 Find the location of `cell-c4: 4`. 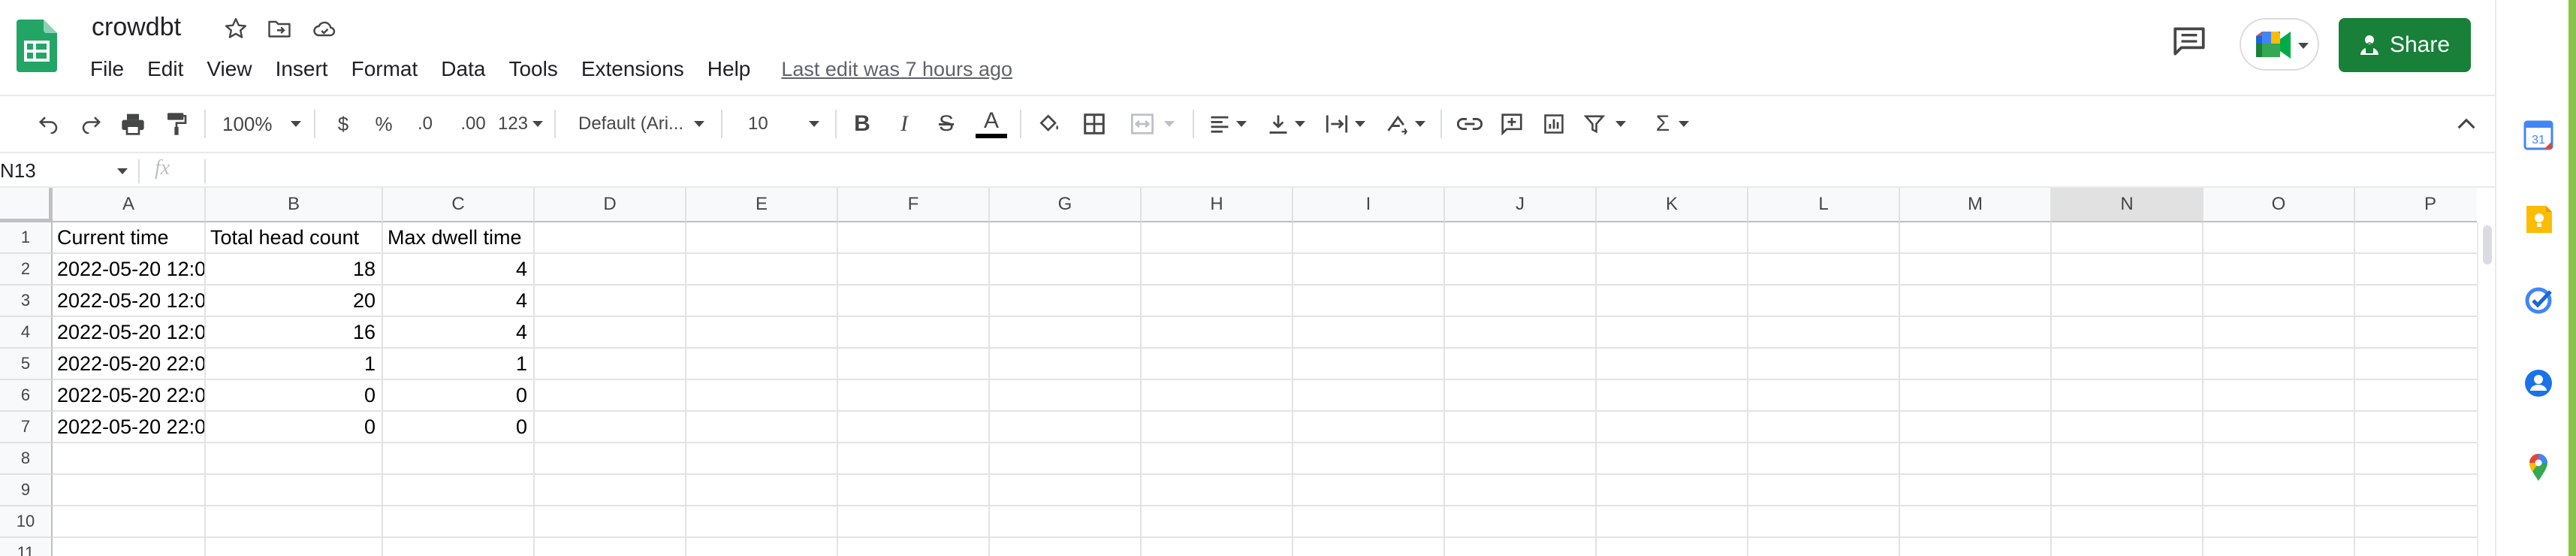

cell-c4: 4 is located at coordinates (459, 333).